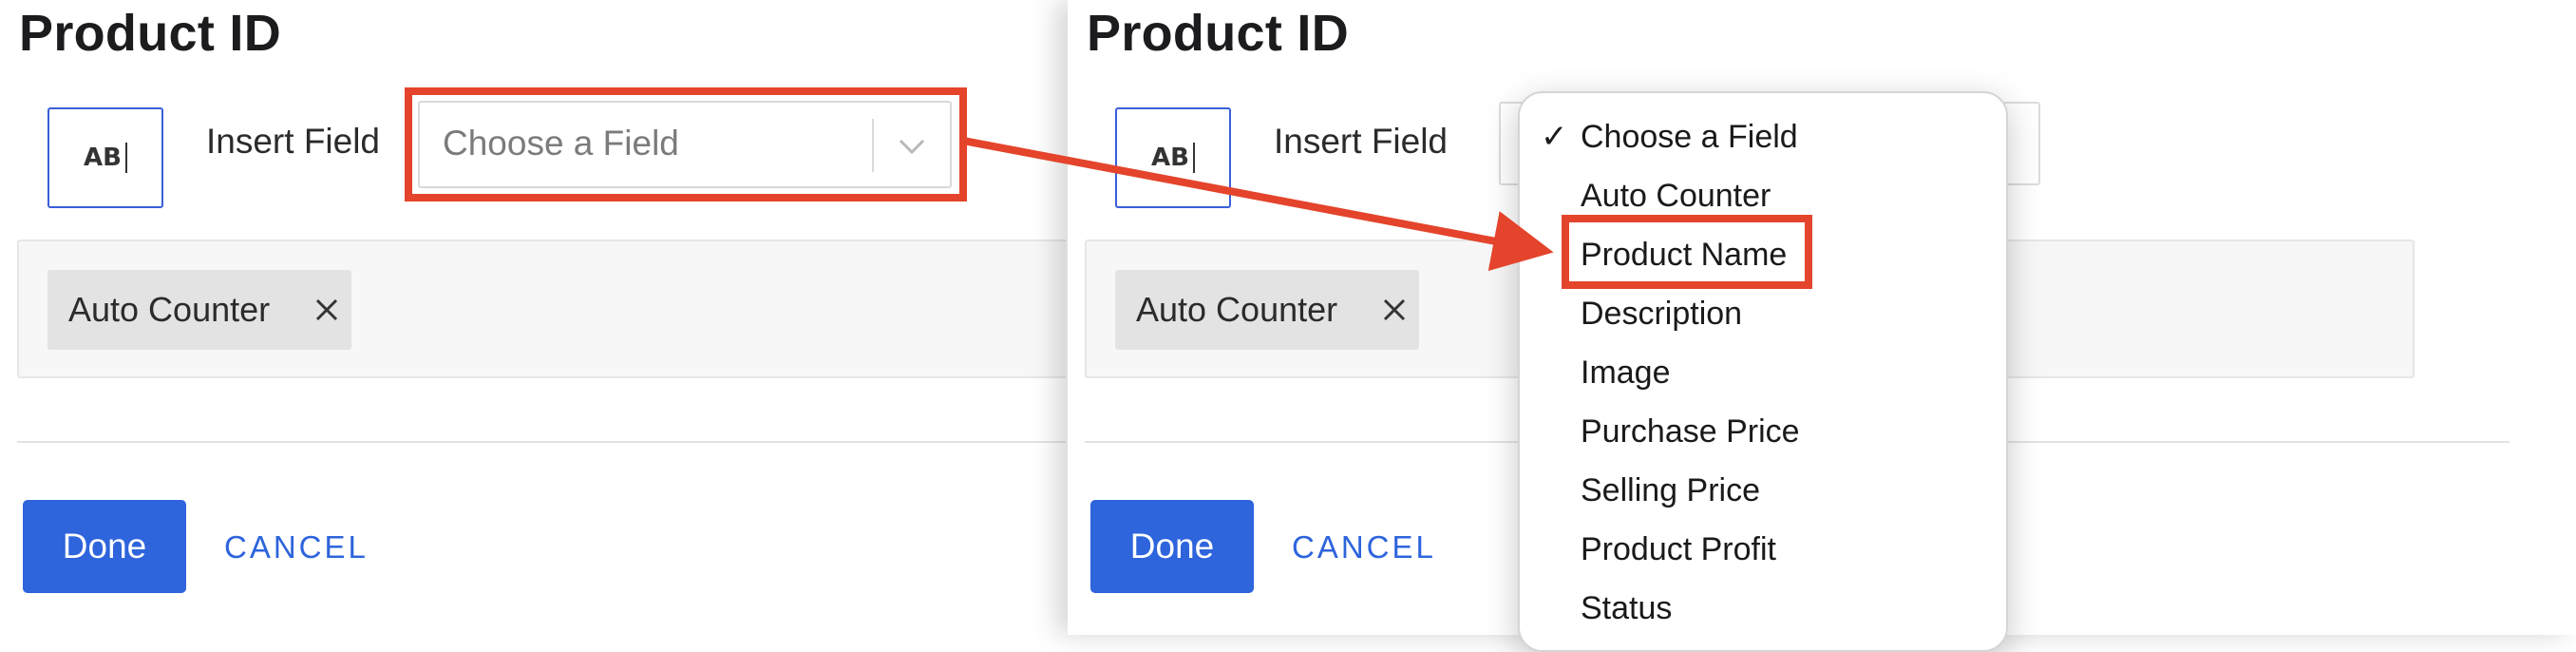 The image size is (2576, 652). I want to click on field-select: Choose a Field, so click(685, 144).